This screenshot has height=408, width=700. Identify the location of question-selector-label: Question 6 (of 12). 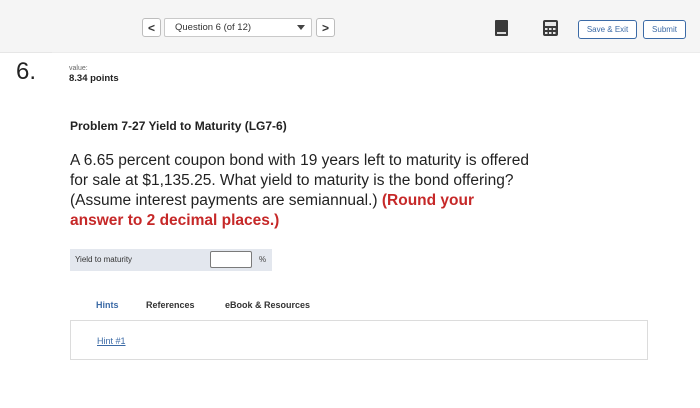
(213, 27).